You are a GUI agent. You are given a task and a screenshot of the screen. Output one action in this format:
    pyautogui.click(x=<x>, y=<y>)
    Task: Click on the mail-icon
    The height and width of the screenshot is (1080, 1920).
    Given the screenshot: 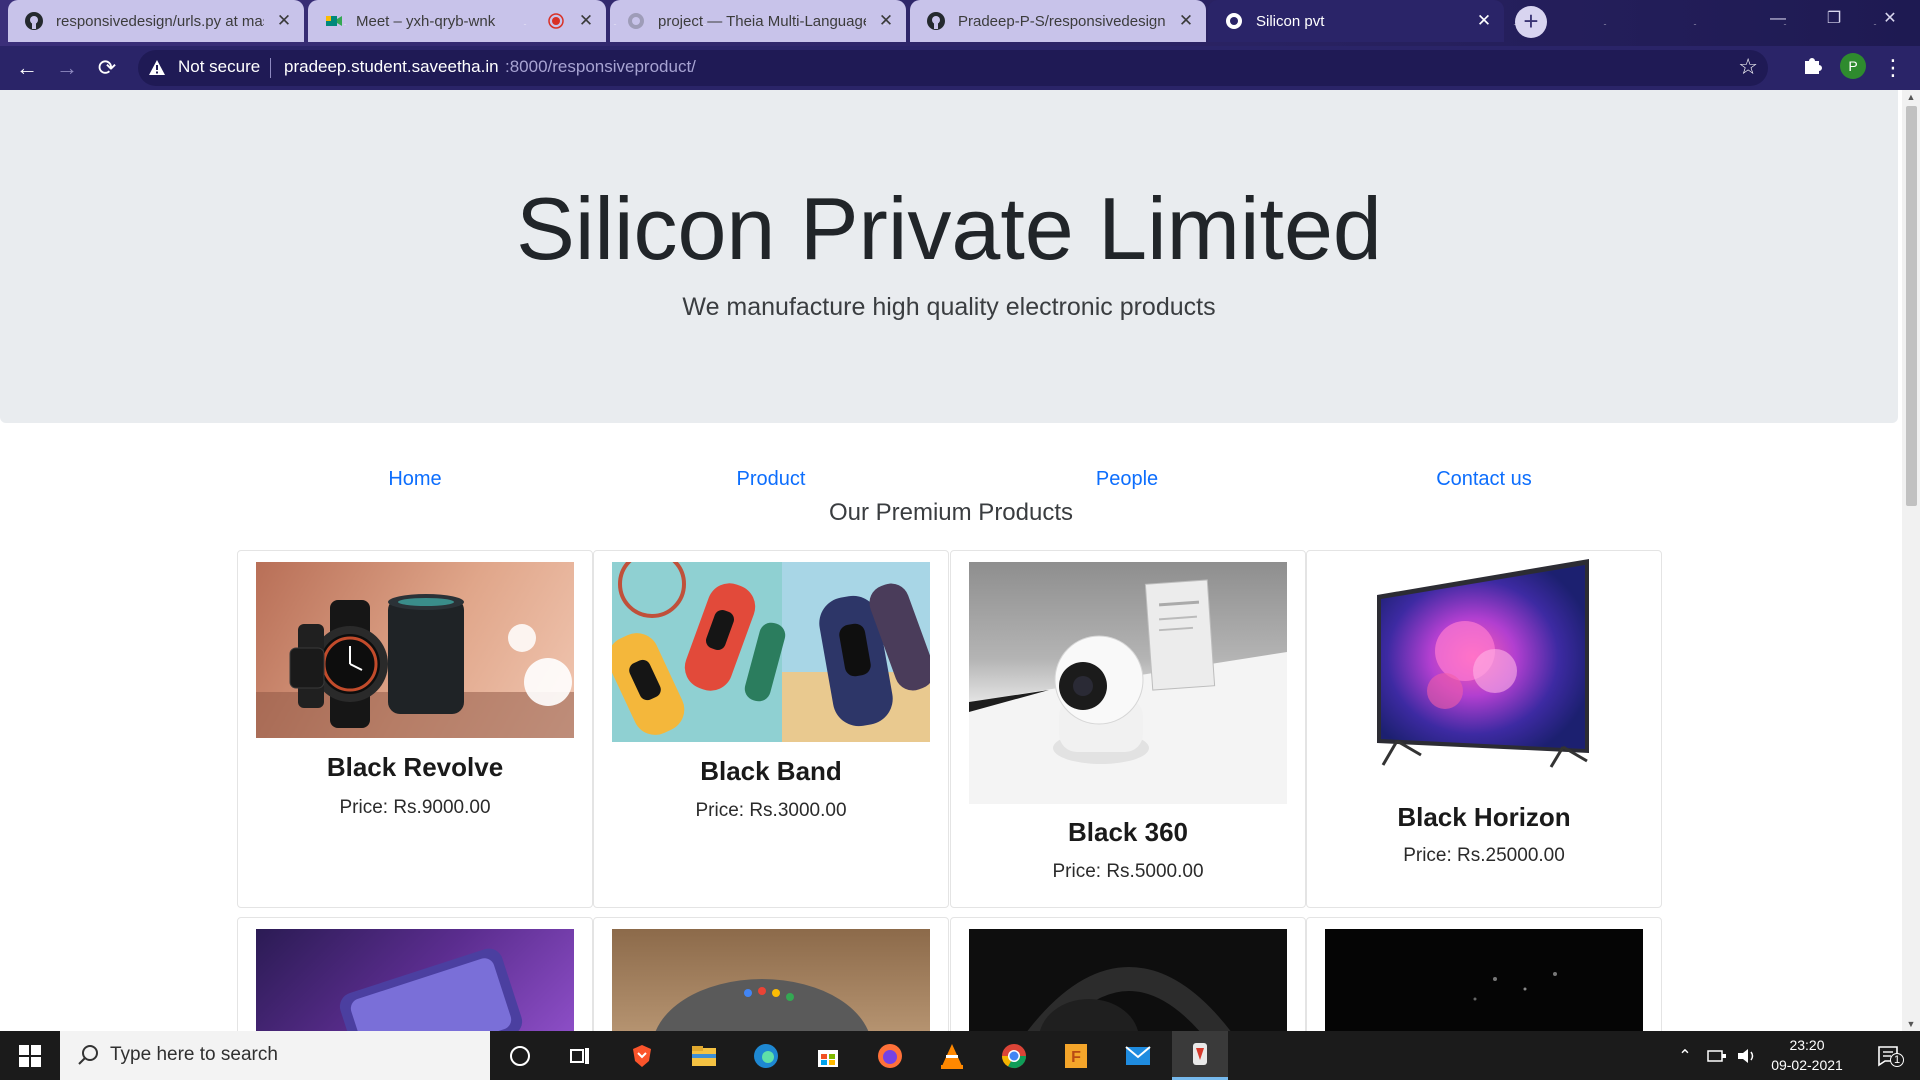 What is the action you would take?
    pyautogui.click(x=1138, y=1055)
    